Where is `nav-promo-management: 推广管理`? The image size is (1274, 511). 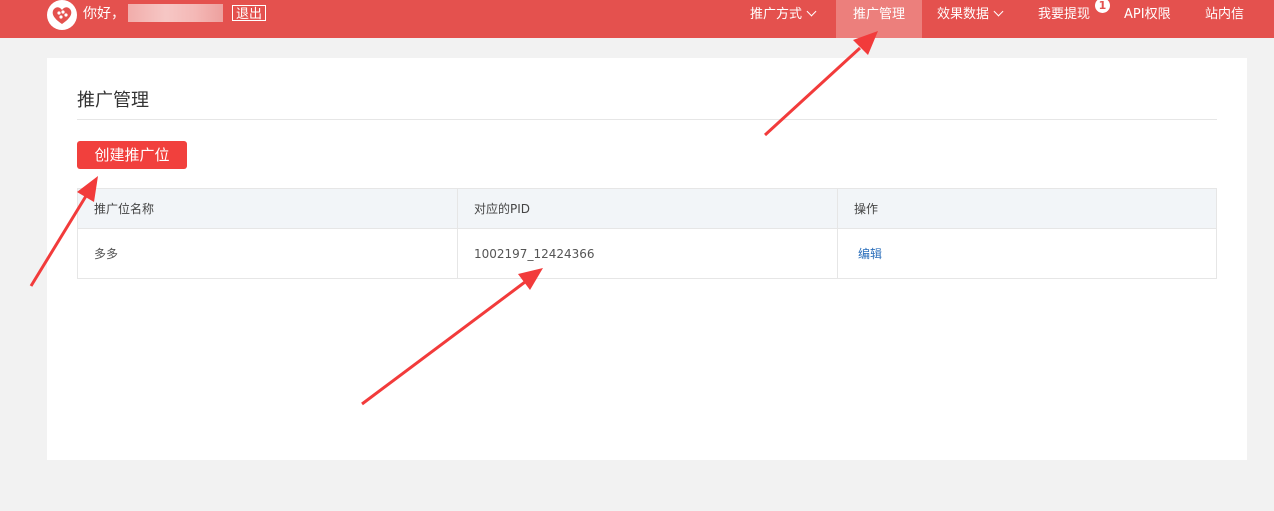 nav-promo-management: 推广管理 is located at coordinates (879, 19).